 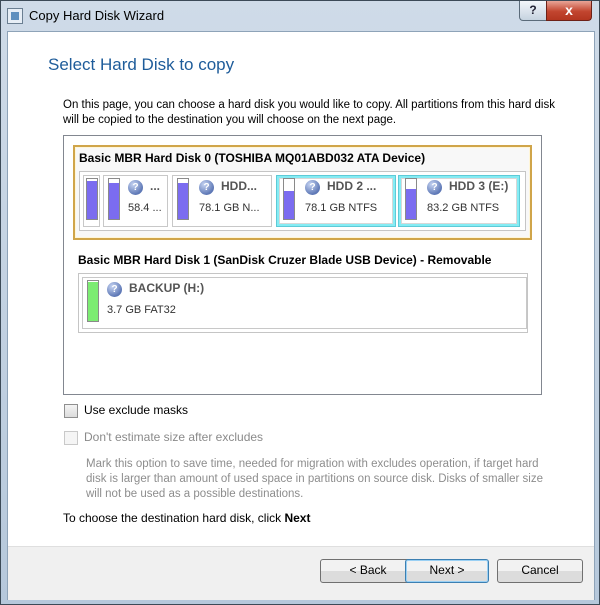 I want to click on back-button: < Back, so click(x=368, y=571).